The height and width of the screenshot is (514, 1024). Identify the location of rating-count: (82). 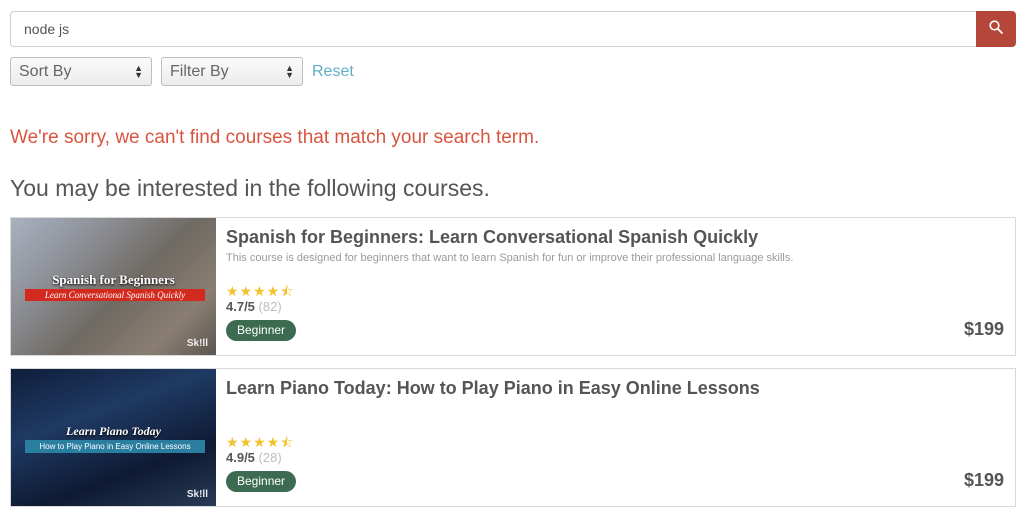
(270, 306).